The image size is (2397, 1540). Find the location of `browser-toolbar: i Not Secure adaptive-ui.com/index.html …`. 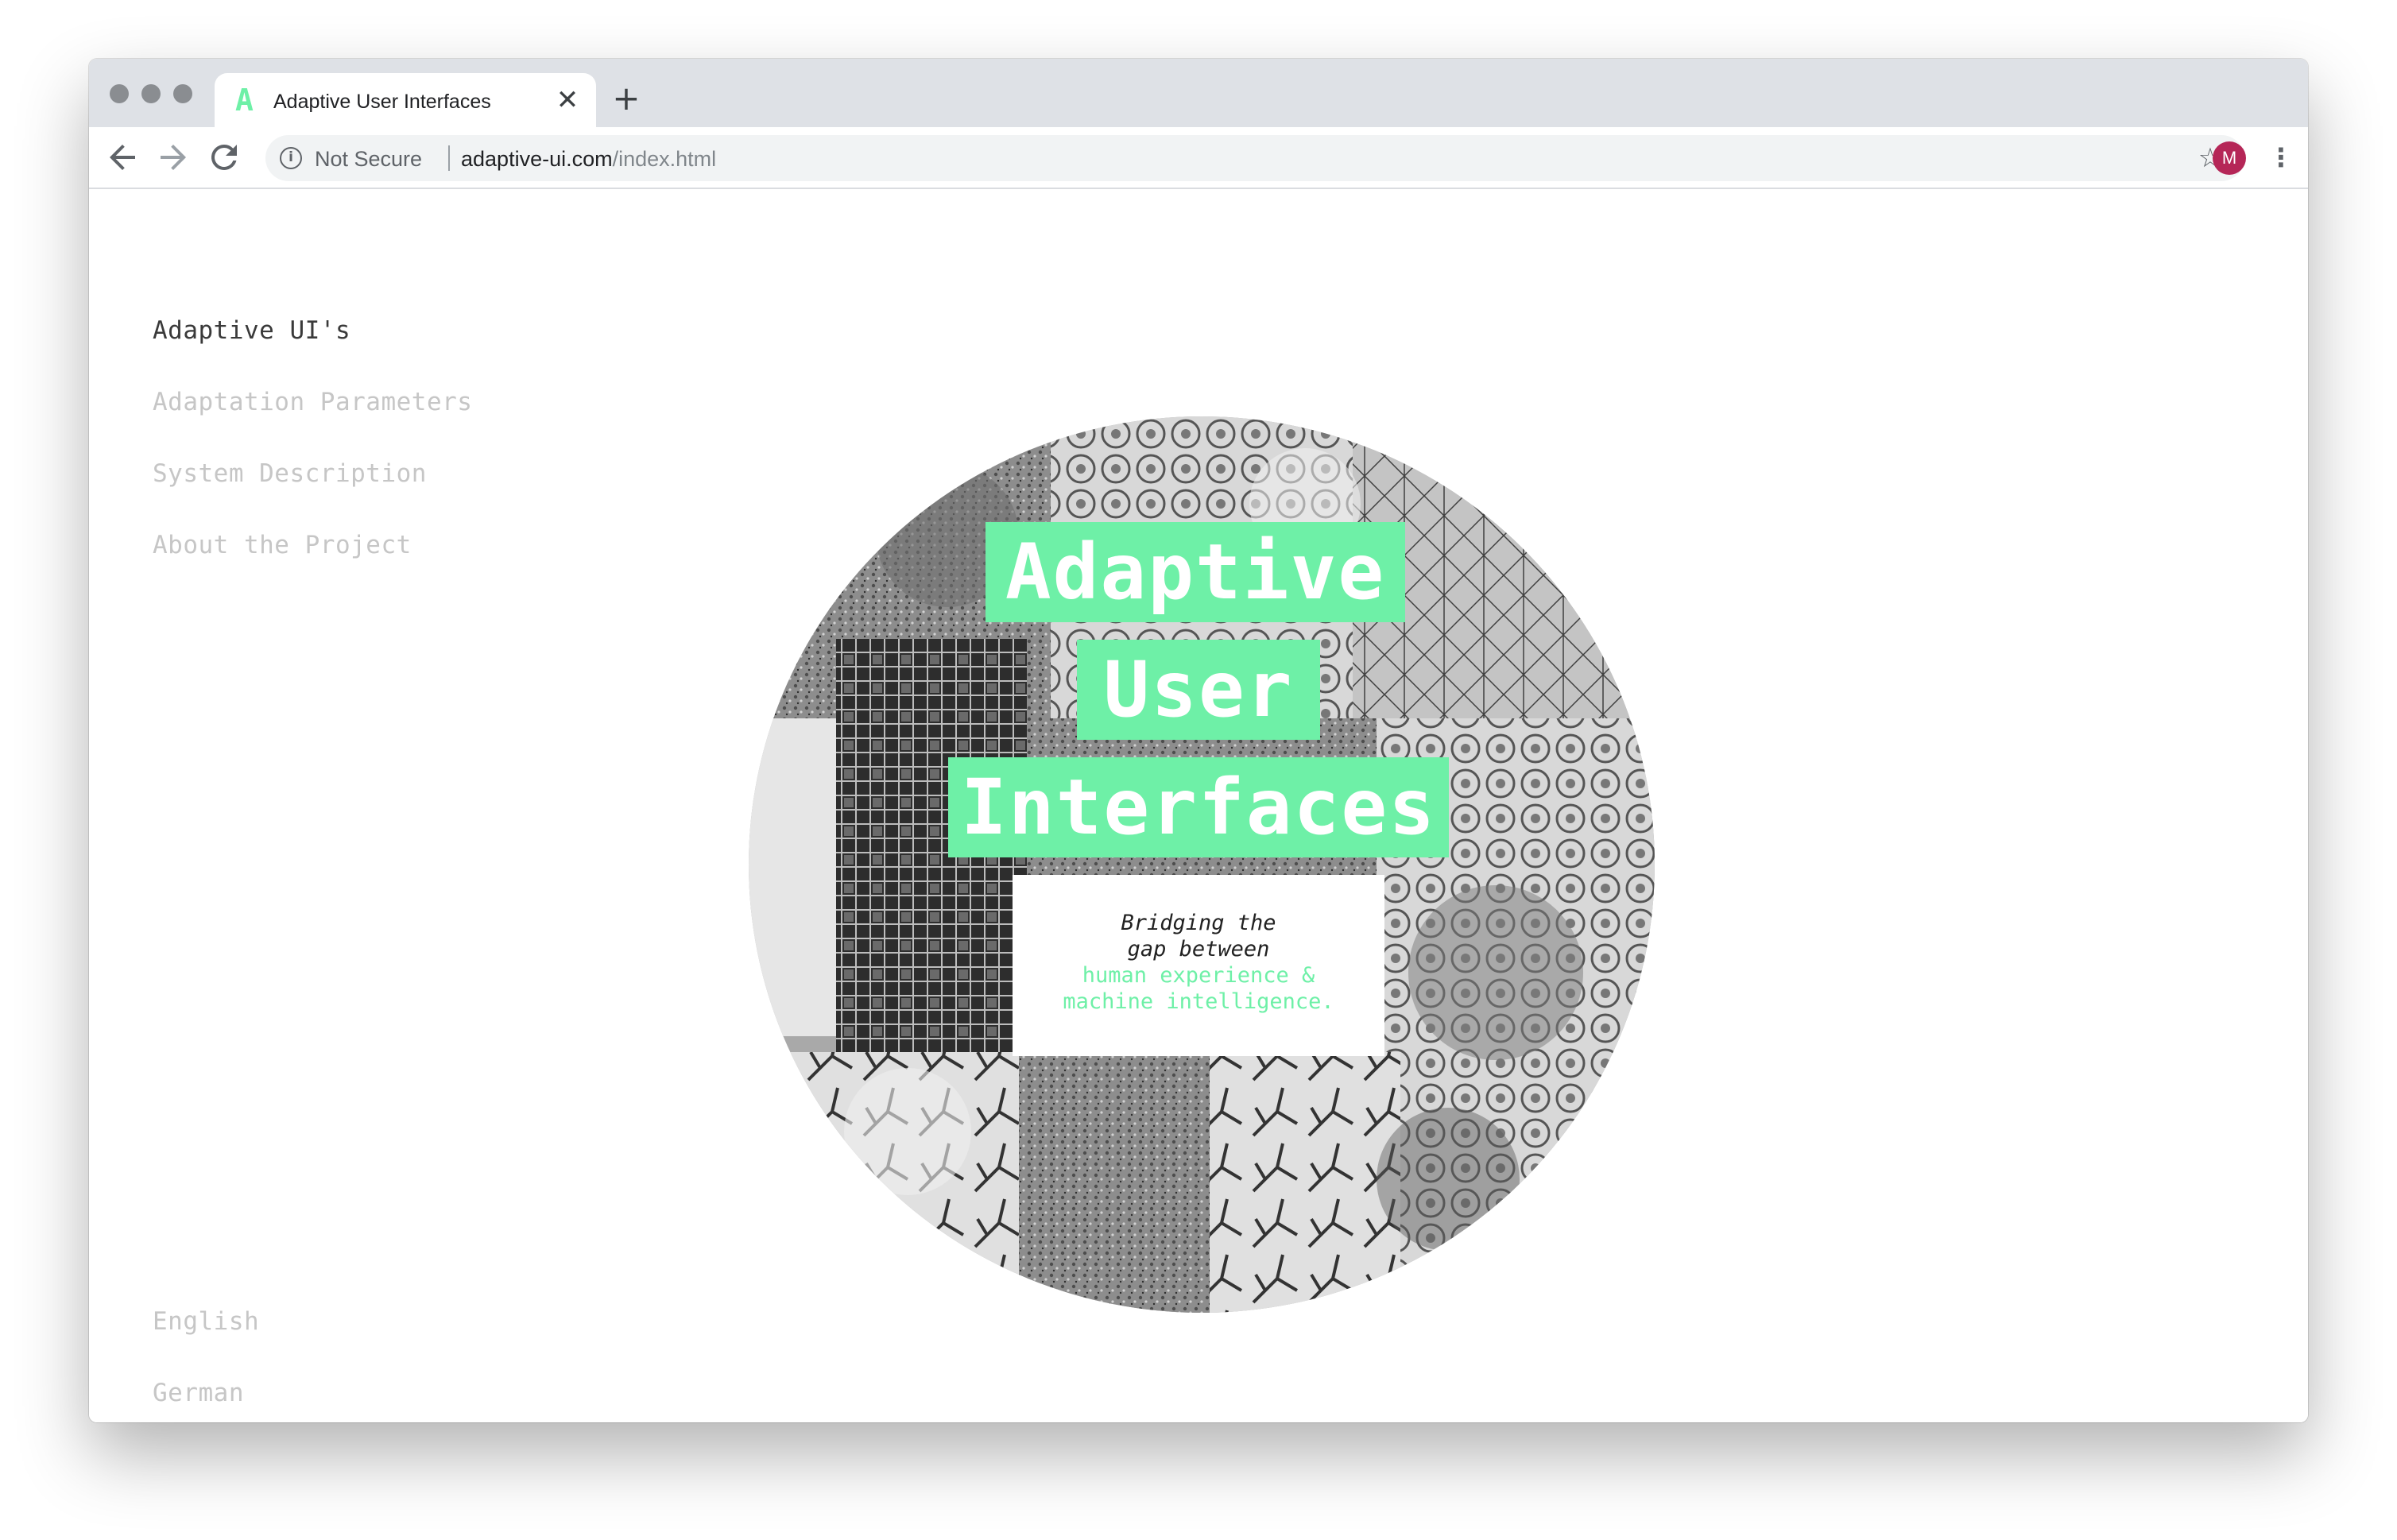

browser-toolbar: i Not Secure adaptive-ui.com/index.html … is located at coordinates (1198, 158).